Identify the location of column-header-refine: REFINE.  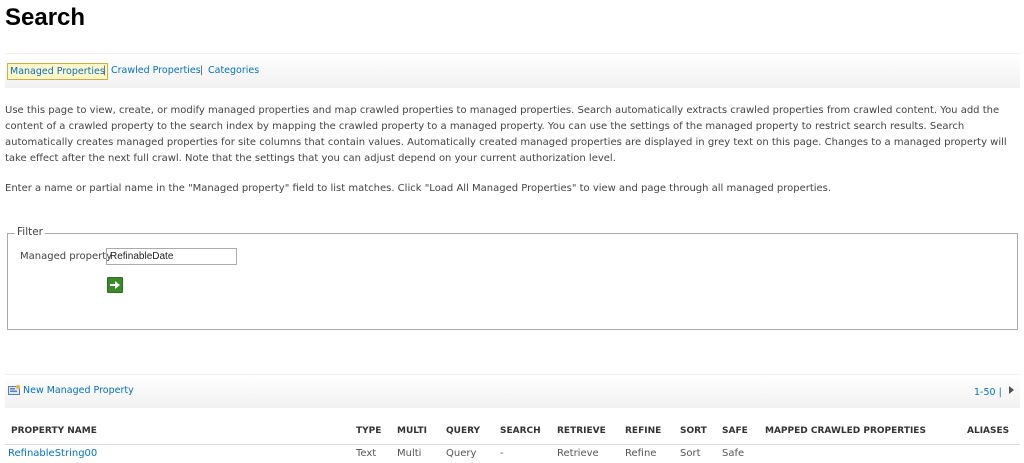
(643, 431).